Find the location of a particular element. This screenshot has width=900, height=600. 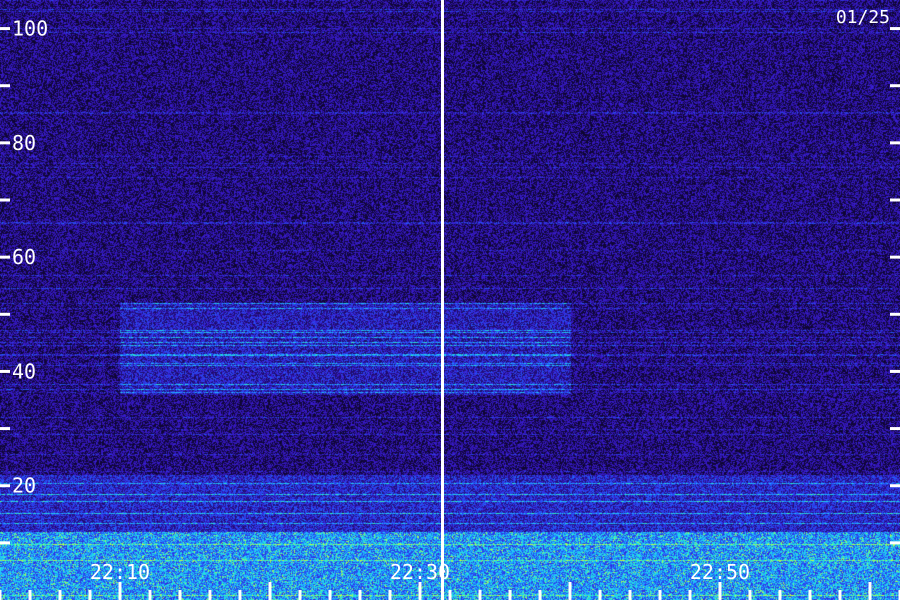

x-tick-label: 22:10 is located at coordinates (120, 572).